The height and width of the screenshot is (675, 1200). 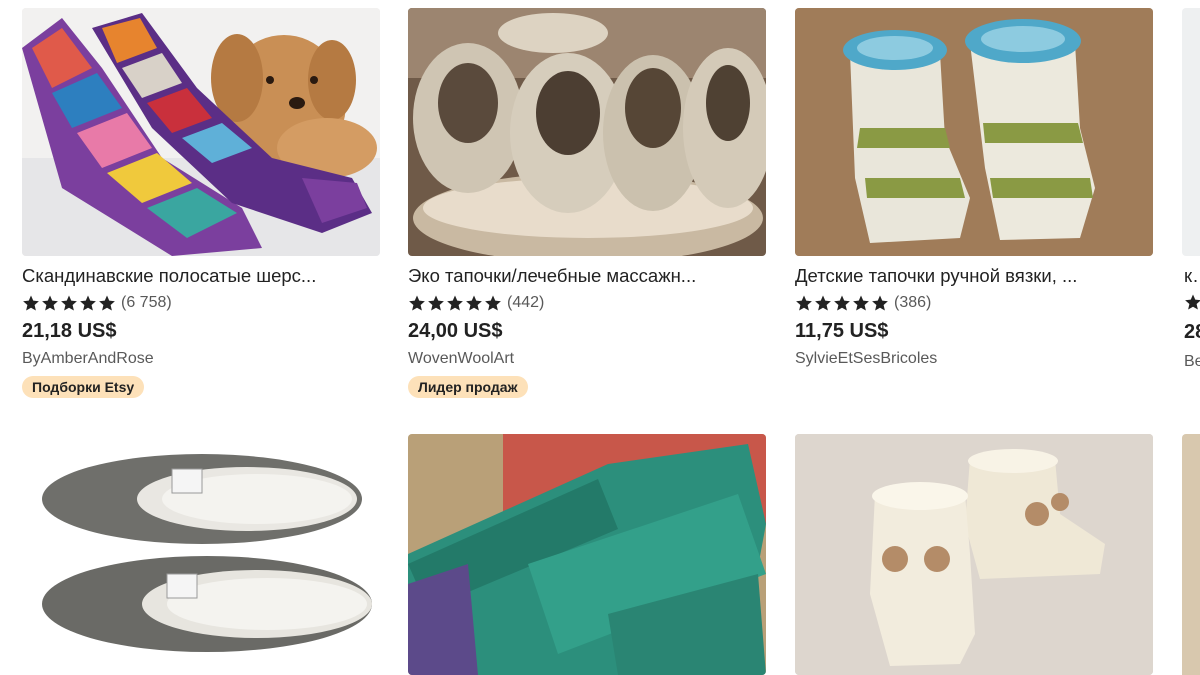 I want to click on shop-name: WovenWoolArt, so click(x=587, y=359).